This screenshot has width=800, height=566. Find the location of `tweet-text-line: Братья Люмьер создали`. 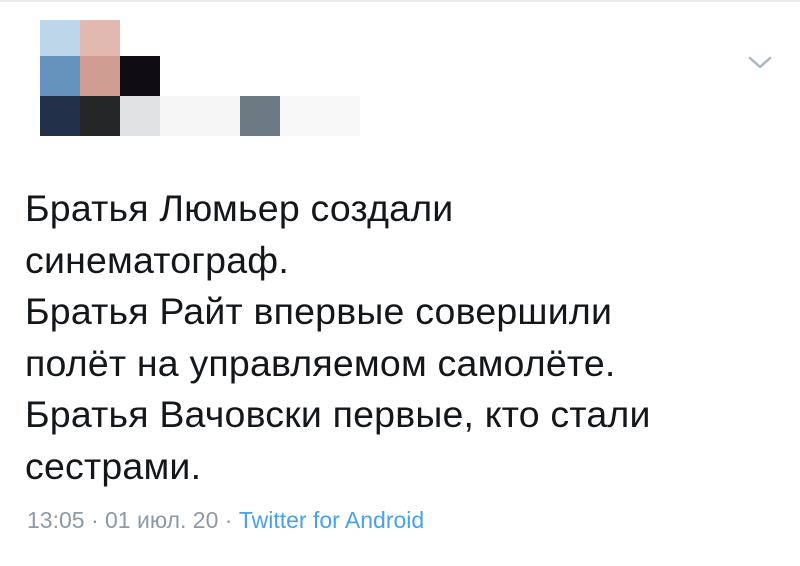

tweet-text-line: Братья Люмьер создали is located at coordinates (239, 208).